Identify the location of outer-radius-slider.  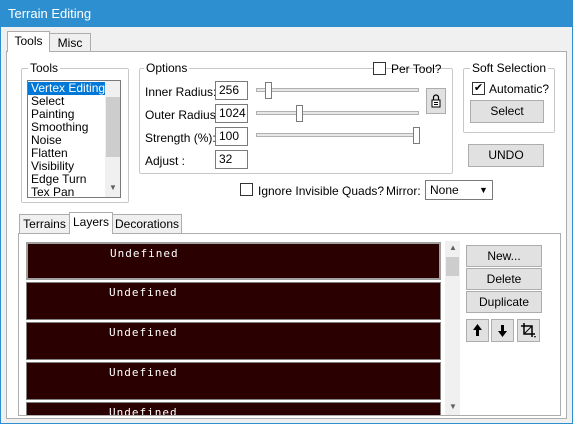
(299, 113).